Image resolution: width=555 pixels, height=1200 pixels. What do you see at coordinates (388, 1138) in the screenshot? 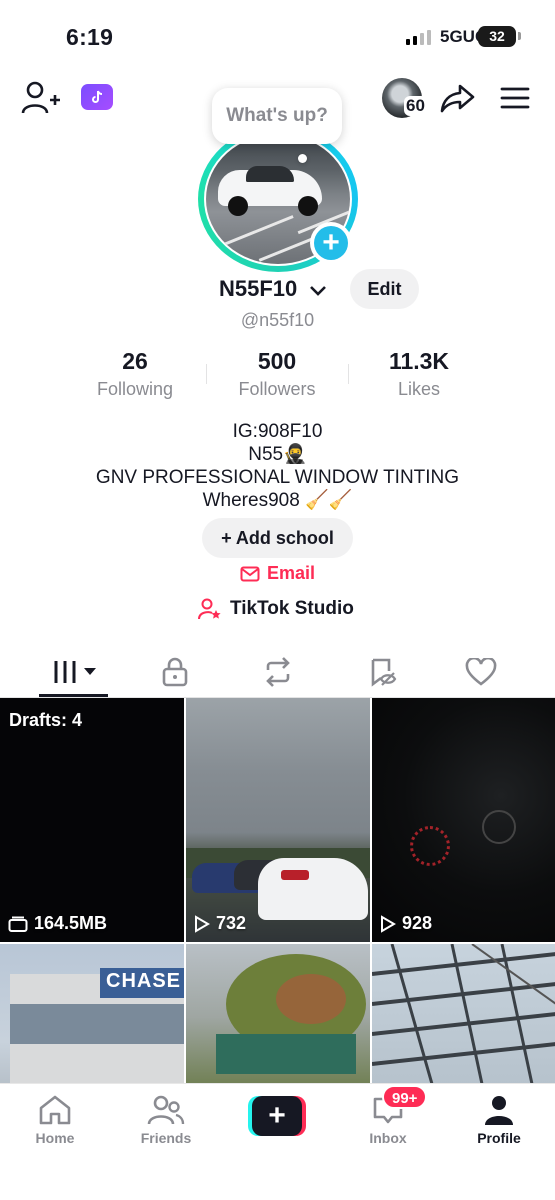
I see `nav-inbox-label: Inbox` at bounding box center [388, 1138].